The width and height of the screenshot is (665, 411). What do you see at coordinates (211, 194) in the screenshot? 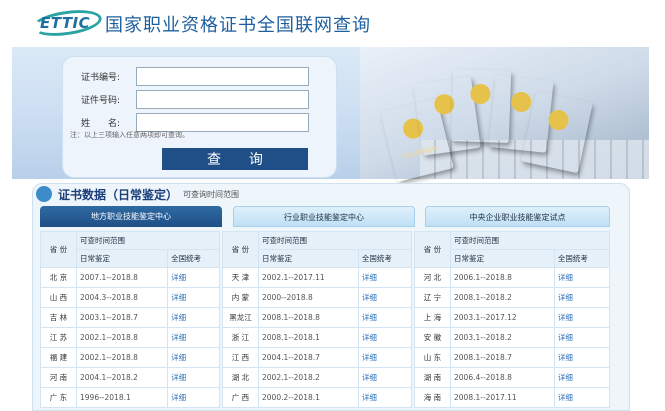
I see `section-subtitle: 可查询时间范围` at bounding box center [211, 194].